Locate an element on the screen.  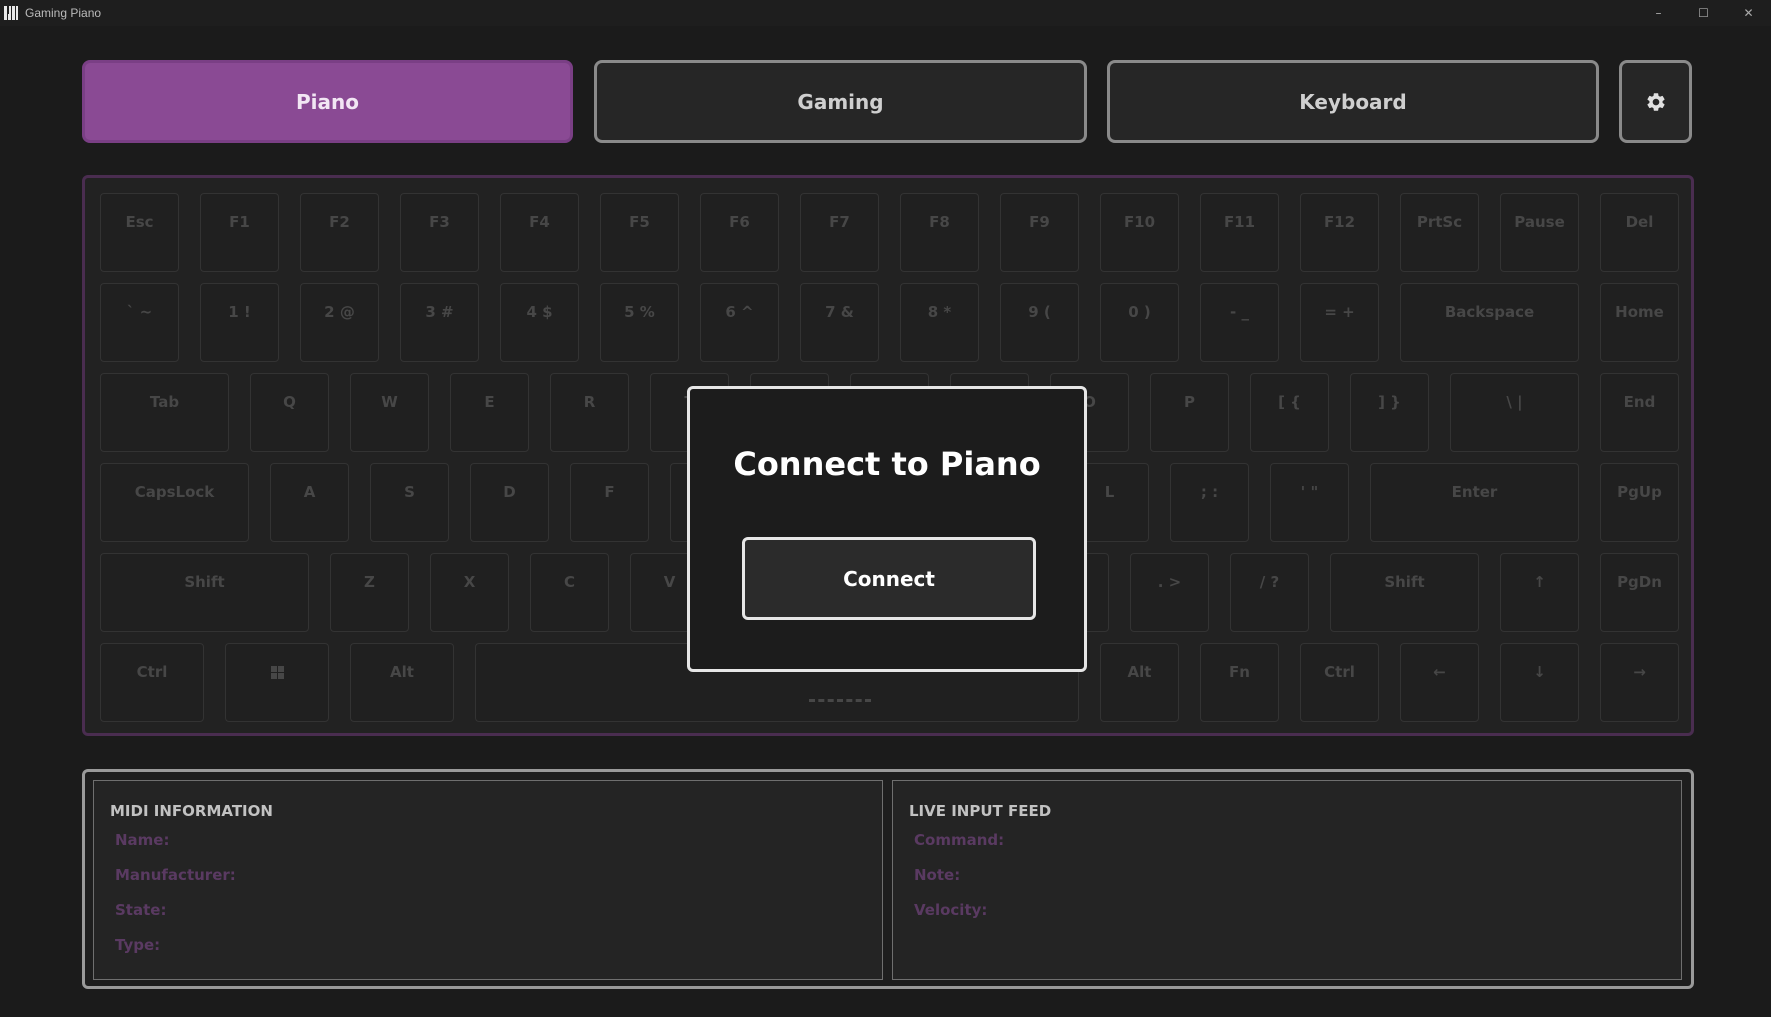
key-1: 1 ! is located at coordinates (239, 322).